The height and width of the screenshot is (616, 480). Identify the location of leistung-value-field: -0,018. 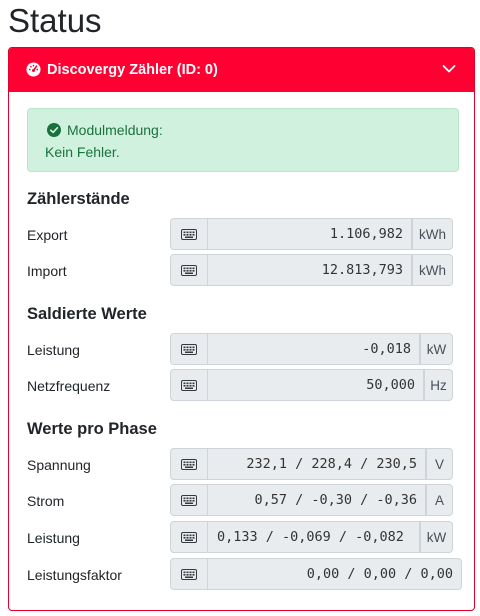
(314, 349).